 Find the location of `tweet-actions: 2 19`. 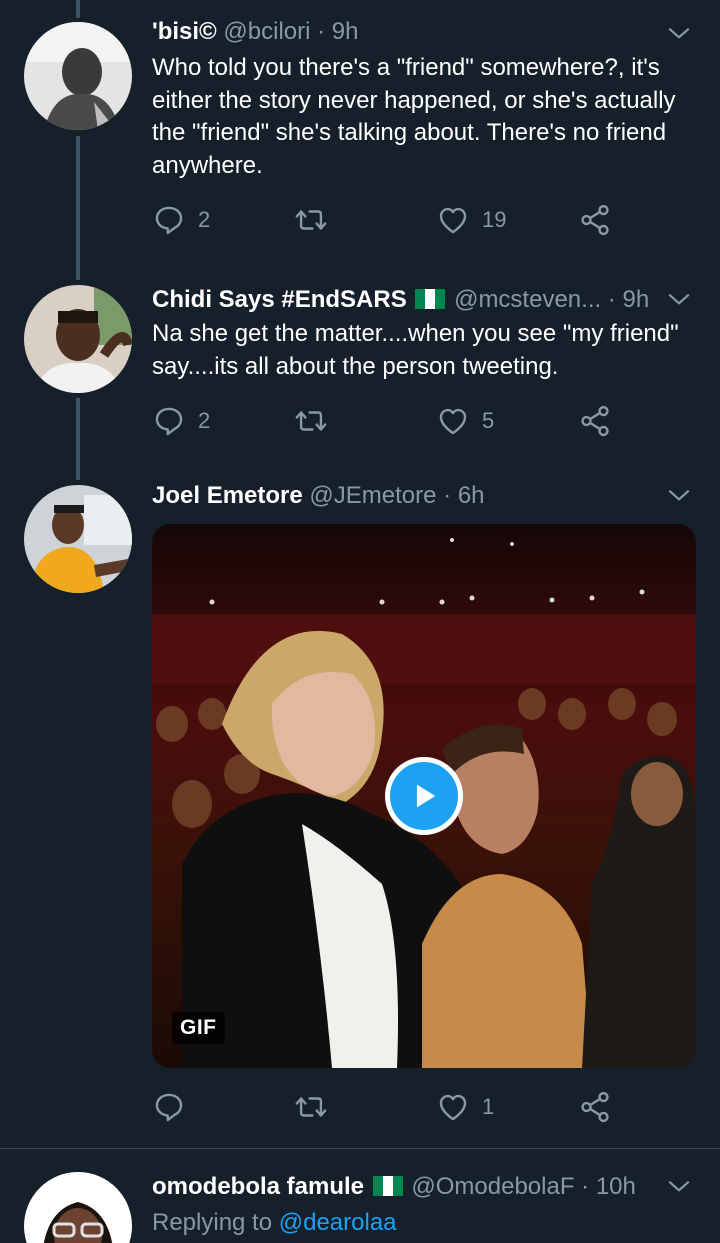

tweet-actions: 2 19 is located at coordinates (387, 220).